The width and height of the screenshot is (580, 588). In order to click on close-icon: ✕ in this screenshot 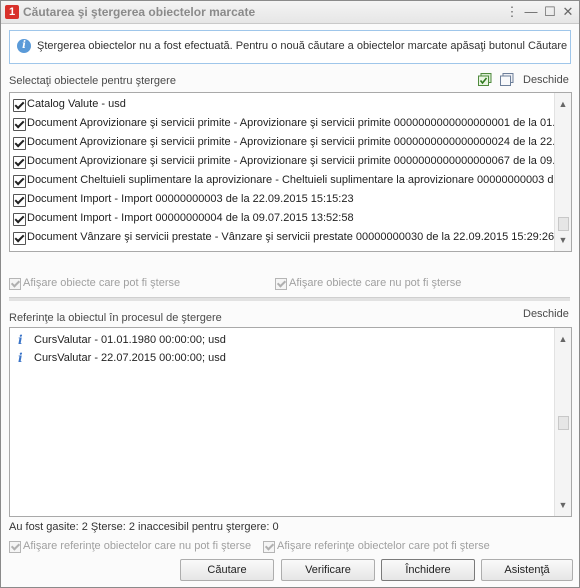, I will do `click(568, 12)`.